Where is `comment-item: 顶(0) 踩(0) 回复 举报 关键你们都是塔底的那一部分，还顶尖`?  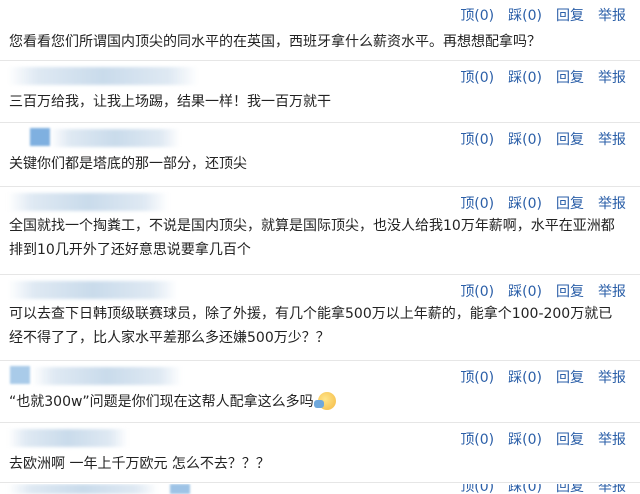
comment-item: 顶(0) 踩(0) 回复 举报 关键你们都是塔底的那一部分，还顶尖 is located at coordinates (320, 155).